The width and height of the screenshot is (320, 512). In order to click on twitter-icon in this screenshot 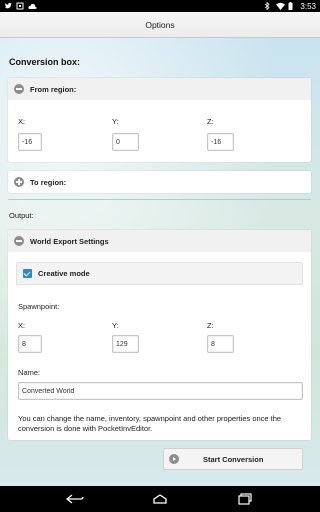, I will do `click(8, 6)`.